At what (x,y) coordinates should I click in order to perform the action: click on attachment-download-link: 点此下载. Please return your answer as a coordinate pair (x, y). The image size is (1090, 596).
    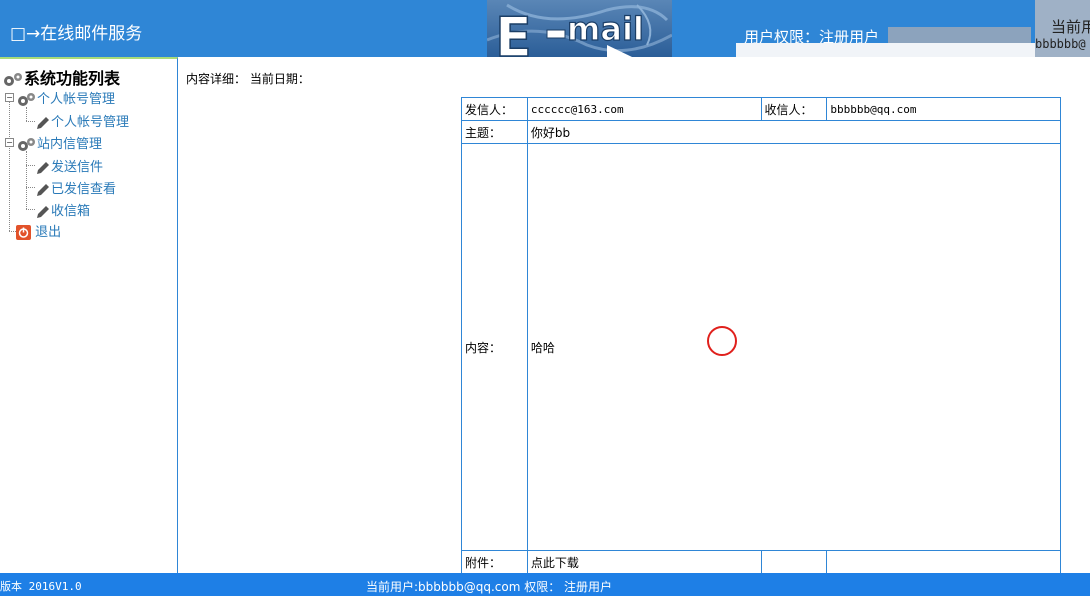
    Looking at the image, I should click on (644, 562).